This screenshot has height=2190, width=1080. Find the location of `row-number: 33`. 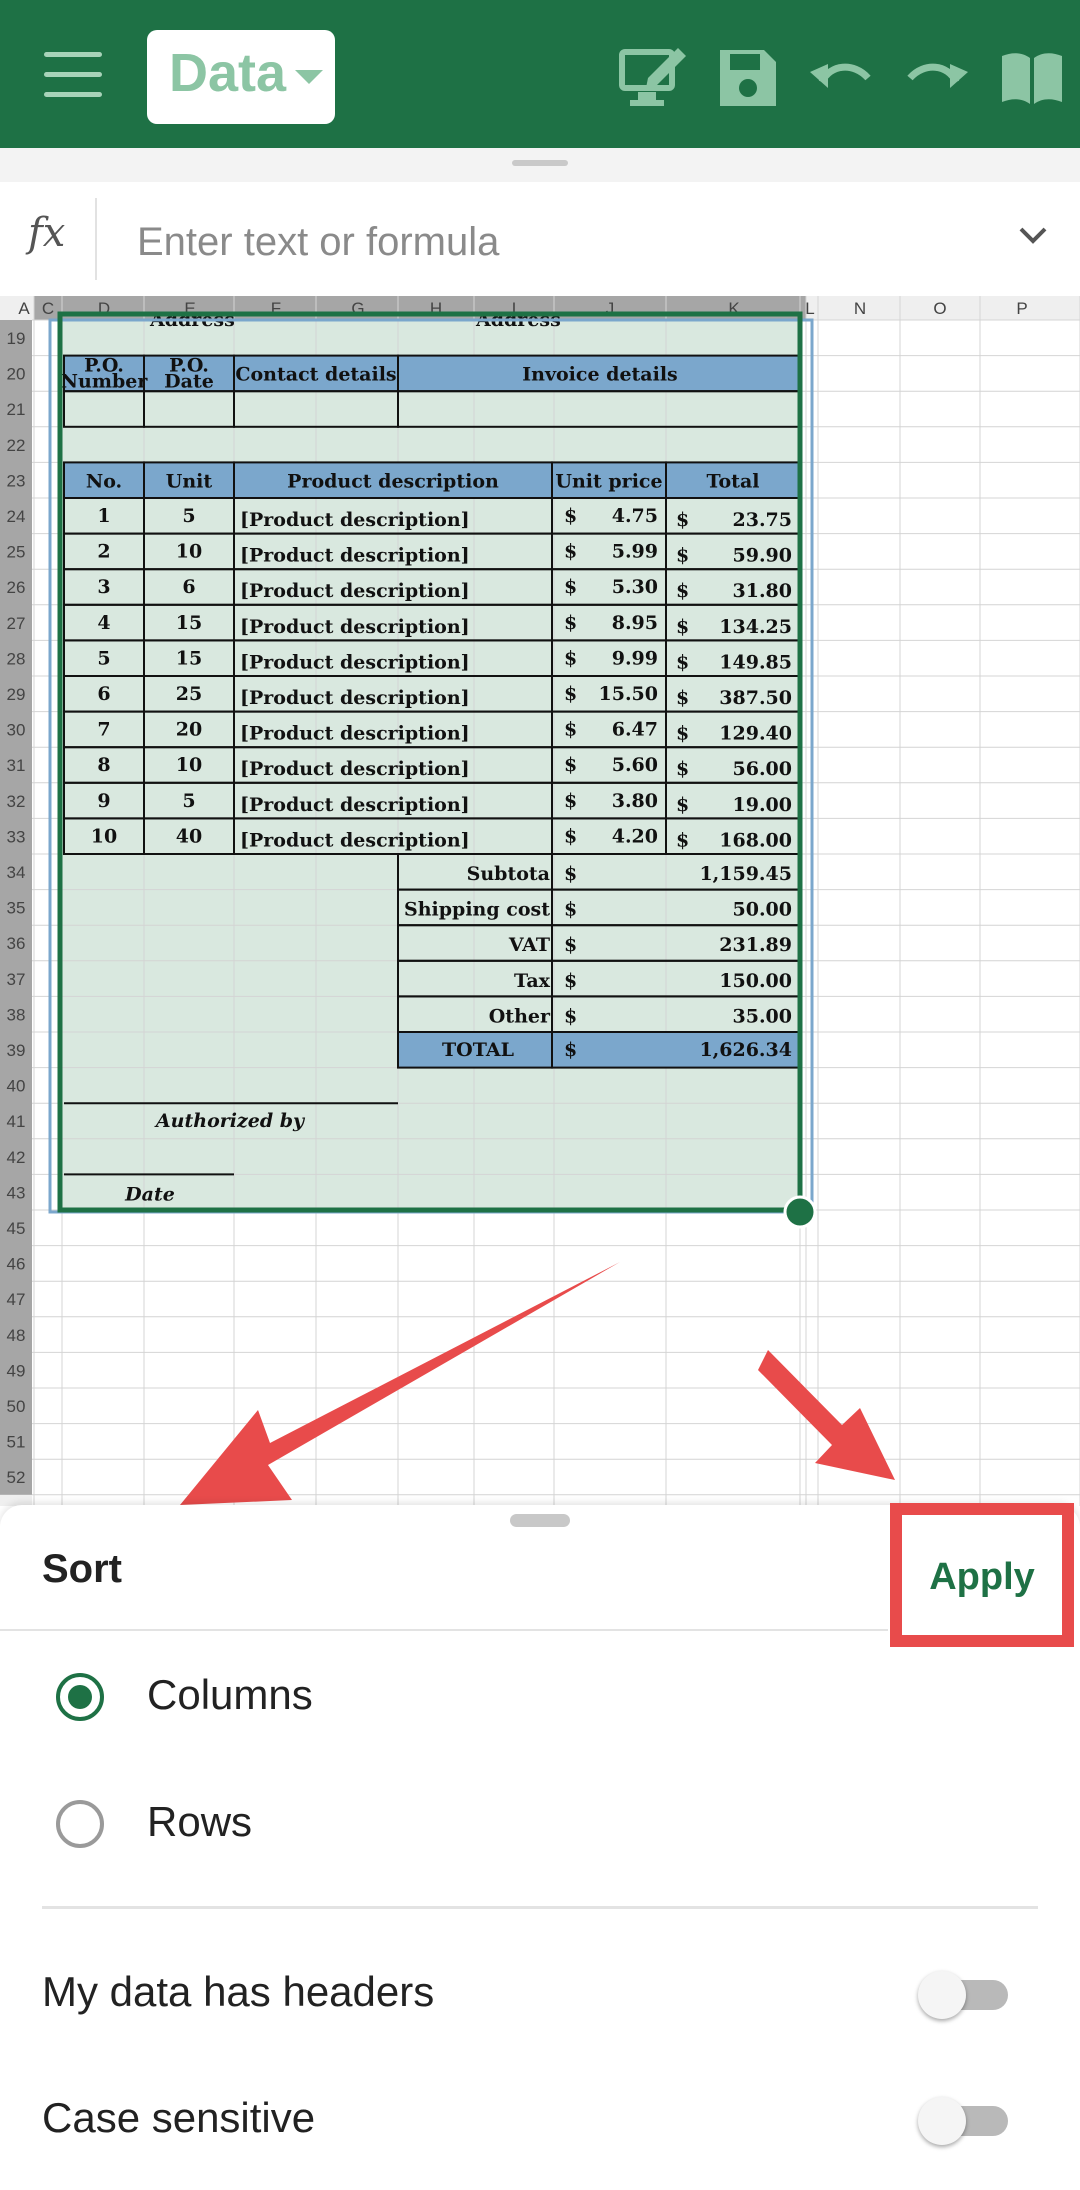

row-number: 33 is located at coordinates (16, 836).